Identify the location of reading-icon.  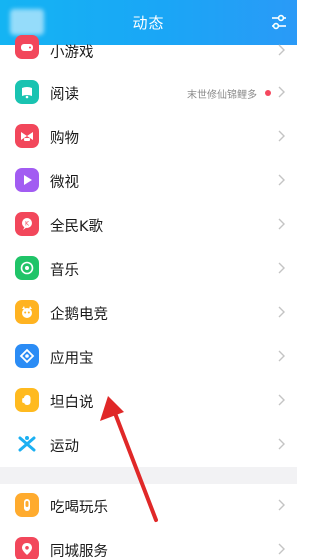
(27, 92).